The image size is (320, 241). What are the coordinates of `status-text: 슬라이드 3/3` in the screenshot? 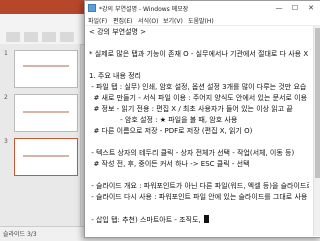 It's located at (20, 234).